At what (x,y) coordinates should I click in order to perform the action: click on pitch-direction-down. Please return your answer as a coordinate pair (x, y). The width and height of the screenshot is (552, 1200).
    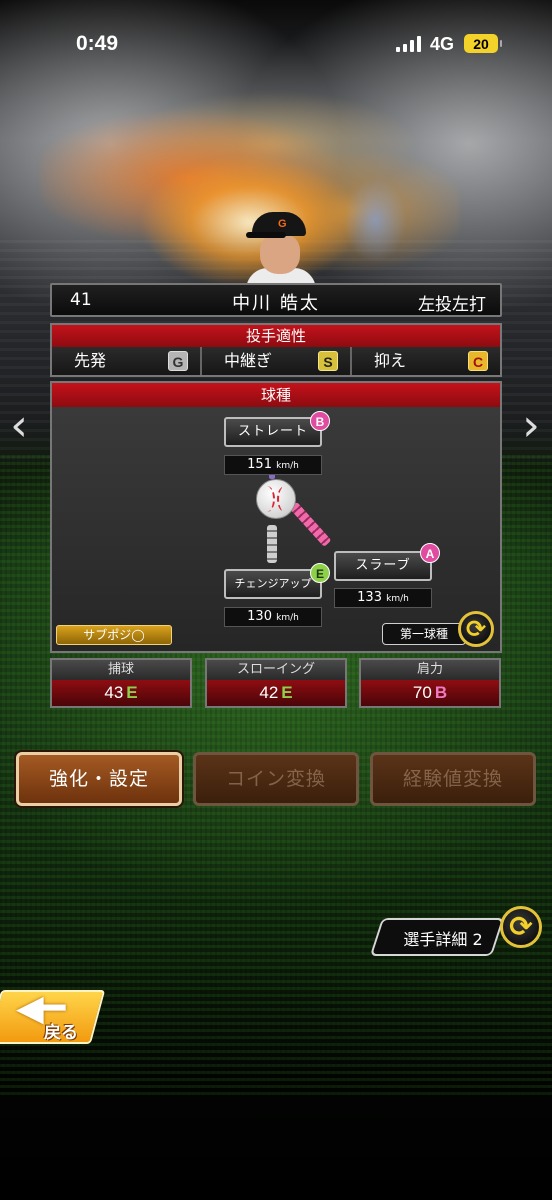
    Looking at the image, I should click on (272, 544).